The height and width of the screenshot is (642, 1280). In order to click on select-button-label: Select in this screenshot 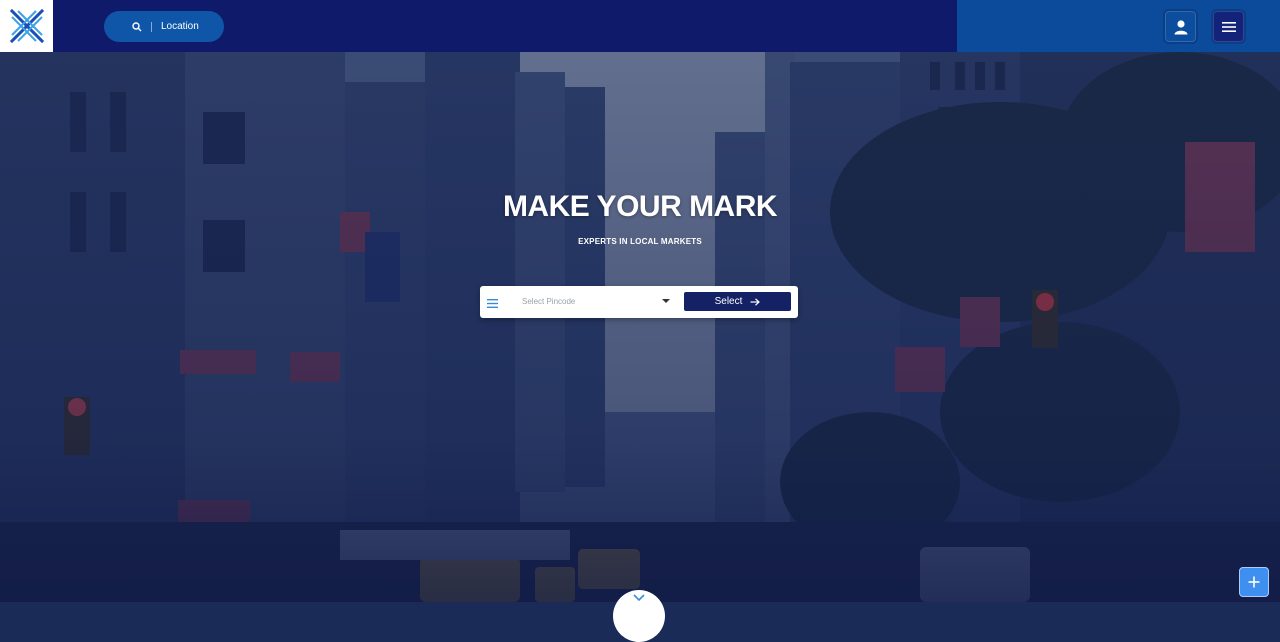, I will do `click(728, 301)`.